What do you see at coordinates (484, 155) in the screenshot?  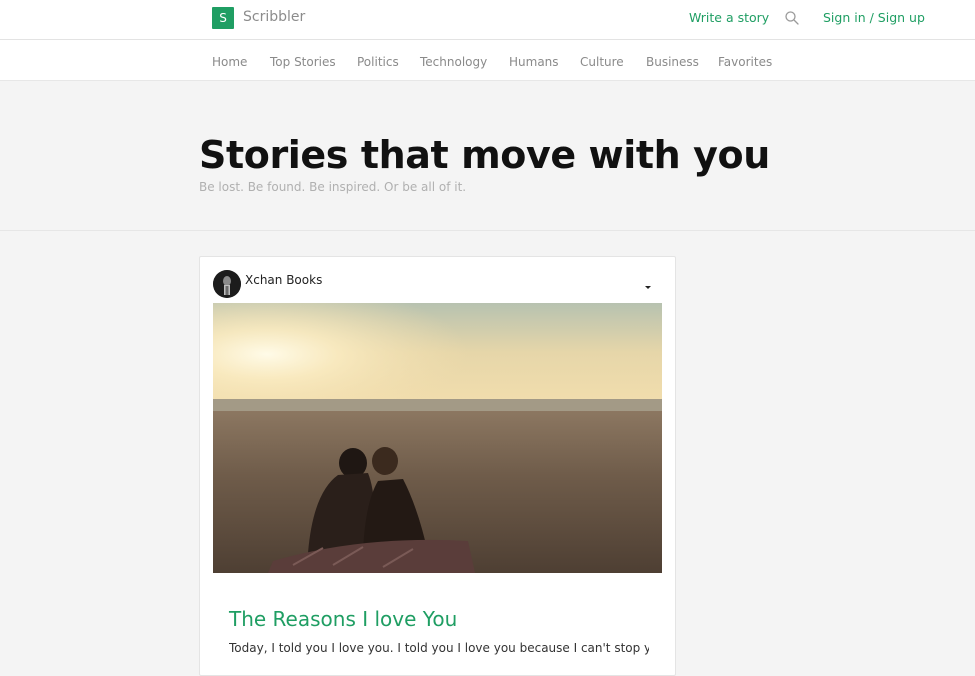 I see `page-title: Stories that move with you` at bounding box center [484, 155].